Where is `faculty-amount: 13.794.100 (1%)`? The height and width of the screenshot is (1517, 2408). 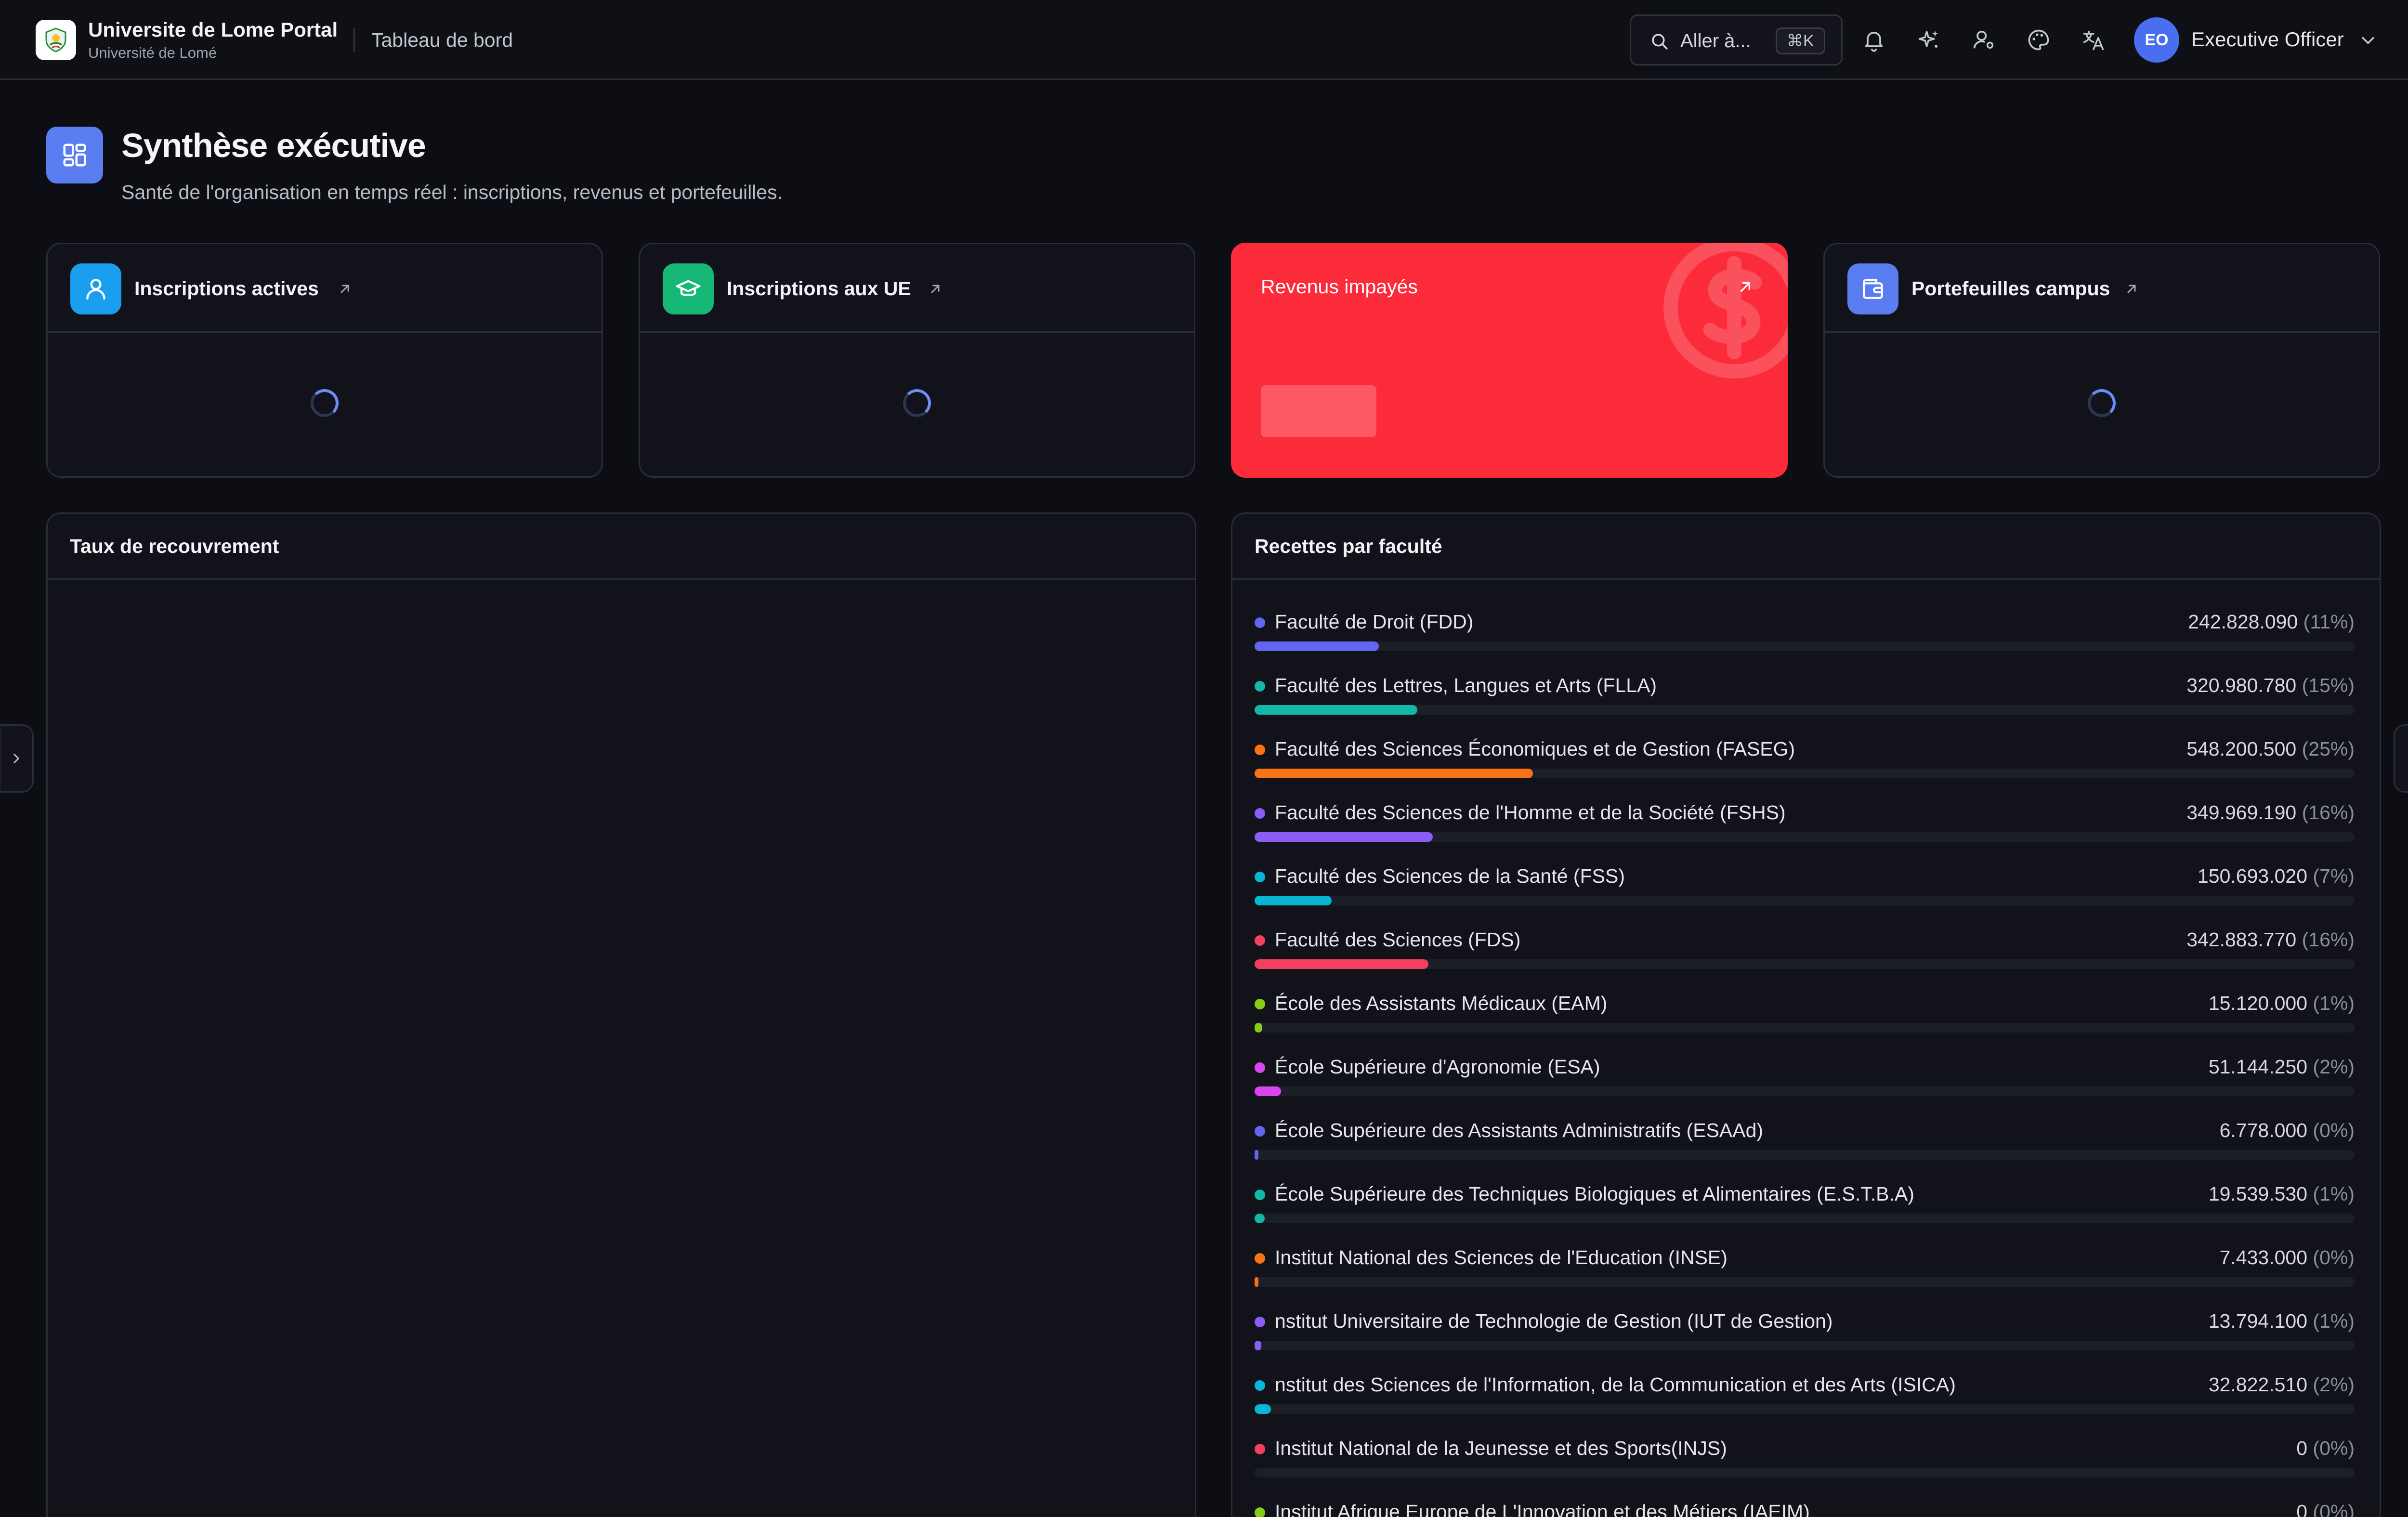
faculty-amount: 13.794.100 (1%) is located at coordinates (2282, 1321).